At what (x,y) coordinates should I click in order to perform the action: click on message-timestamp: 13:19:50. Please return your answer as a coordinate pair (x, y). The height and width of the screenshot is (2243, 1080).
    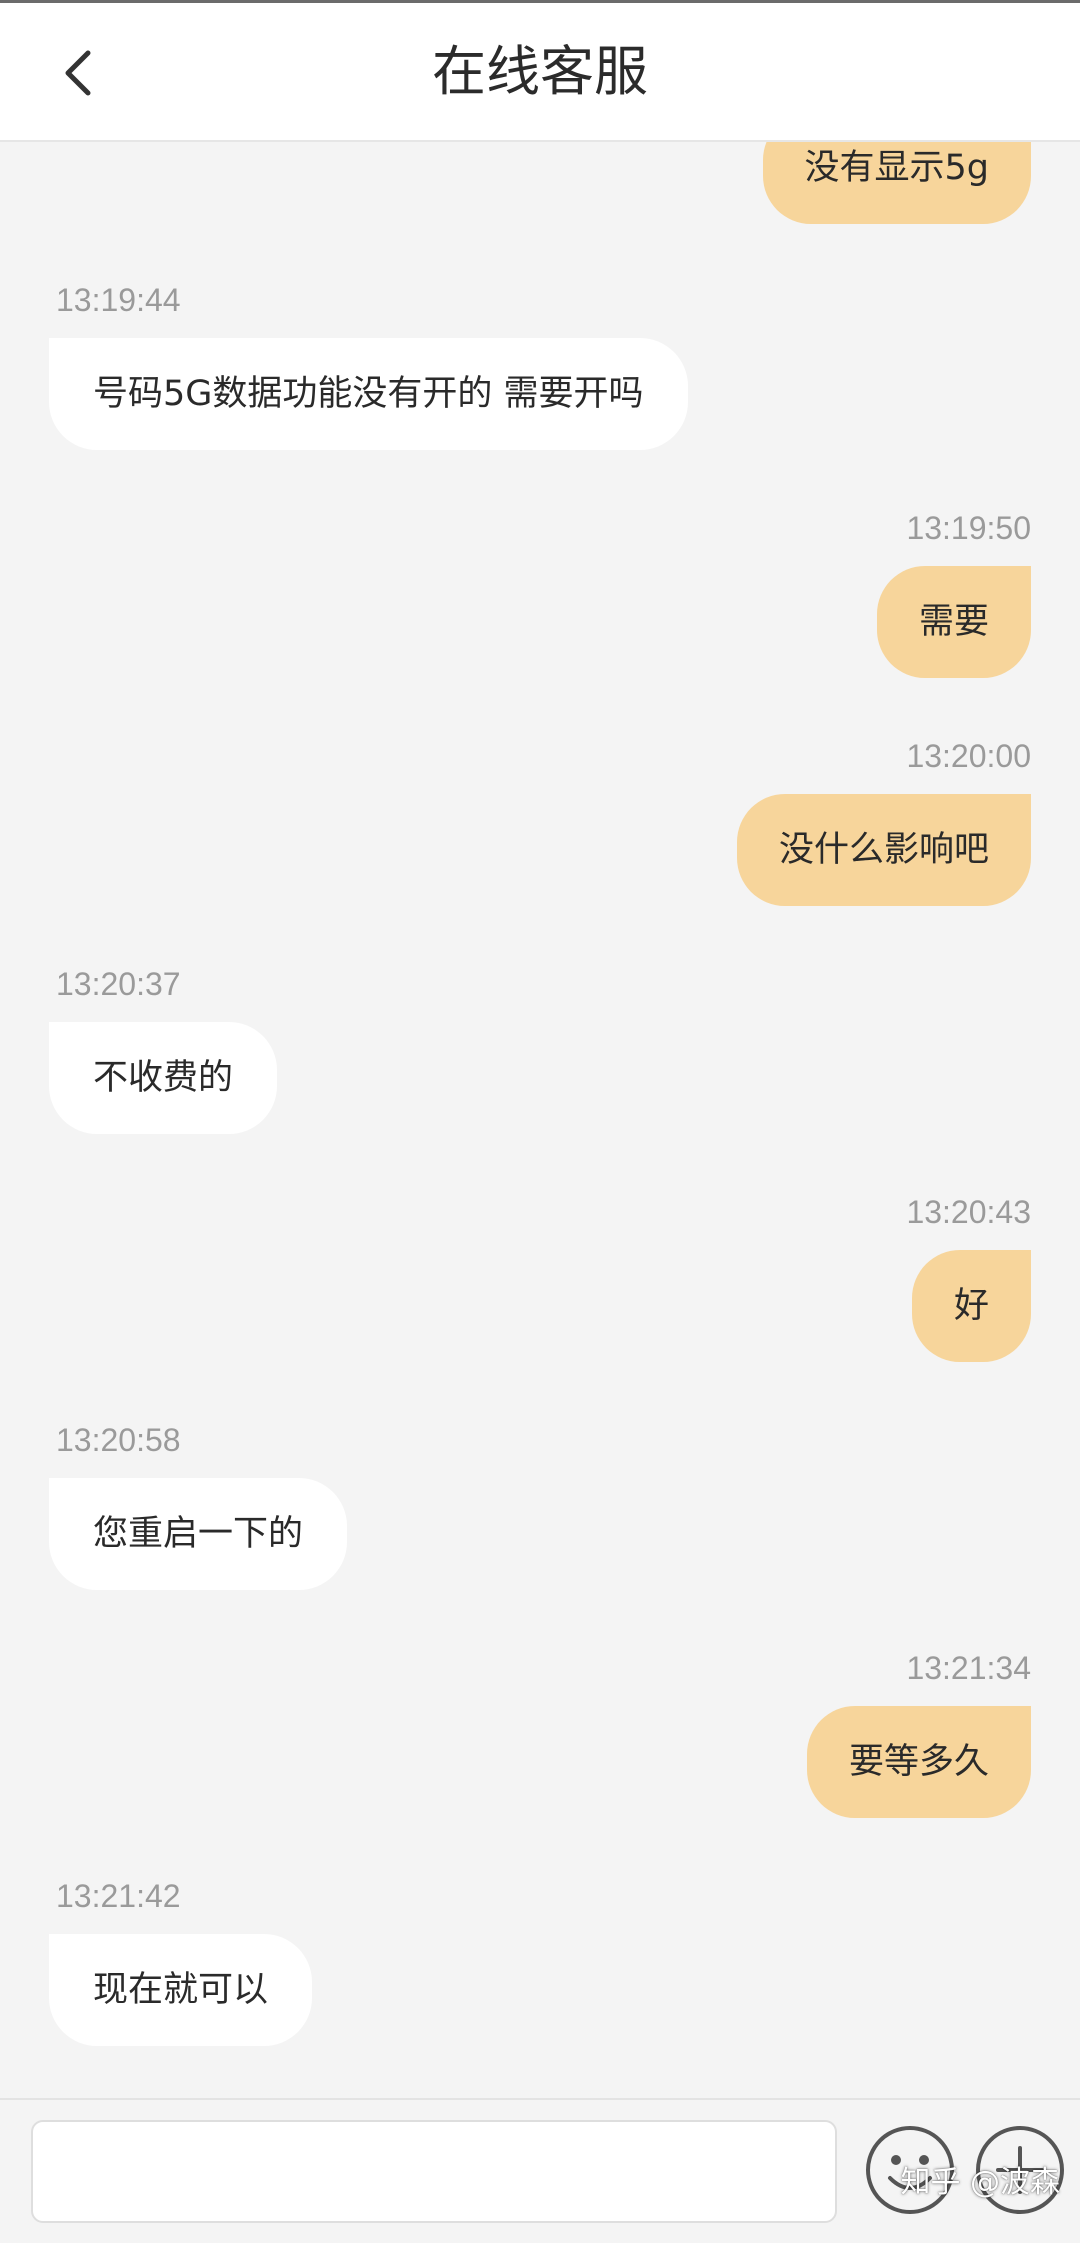
    Looking at the image, I should click on (968, 528).